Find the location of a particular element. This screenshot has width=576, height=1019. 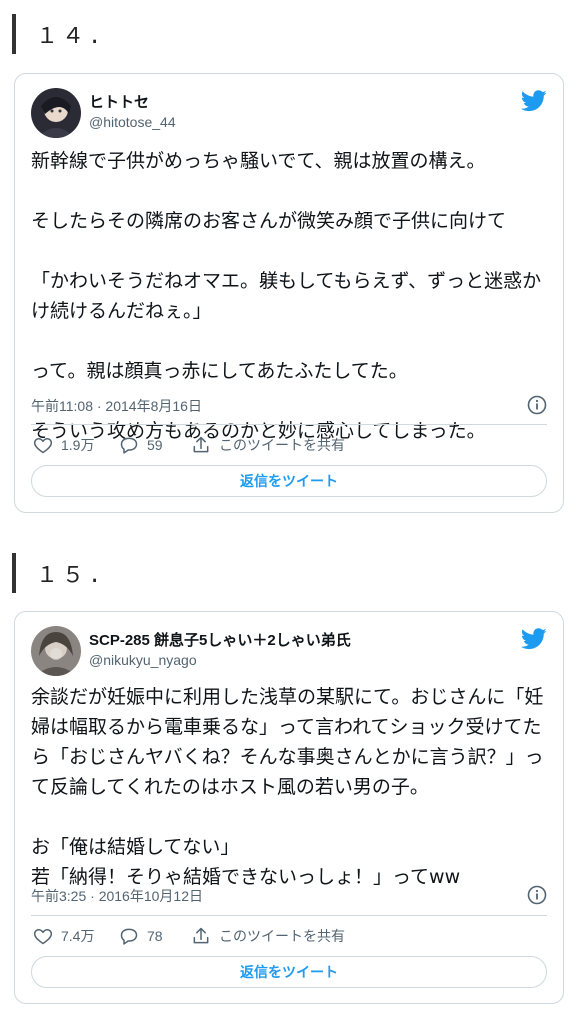

section-heading-14: １４. is located at coordinates (282, 34).